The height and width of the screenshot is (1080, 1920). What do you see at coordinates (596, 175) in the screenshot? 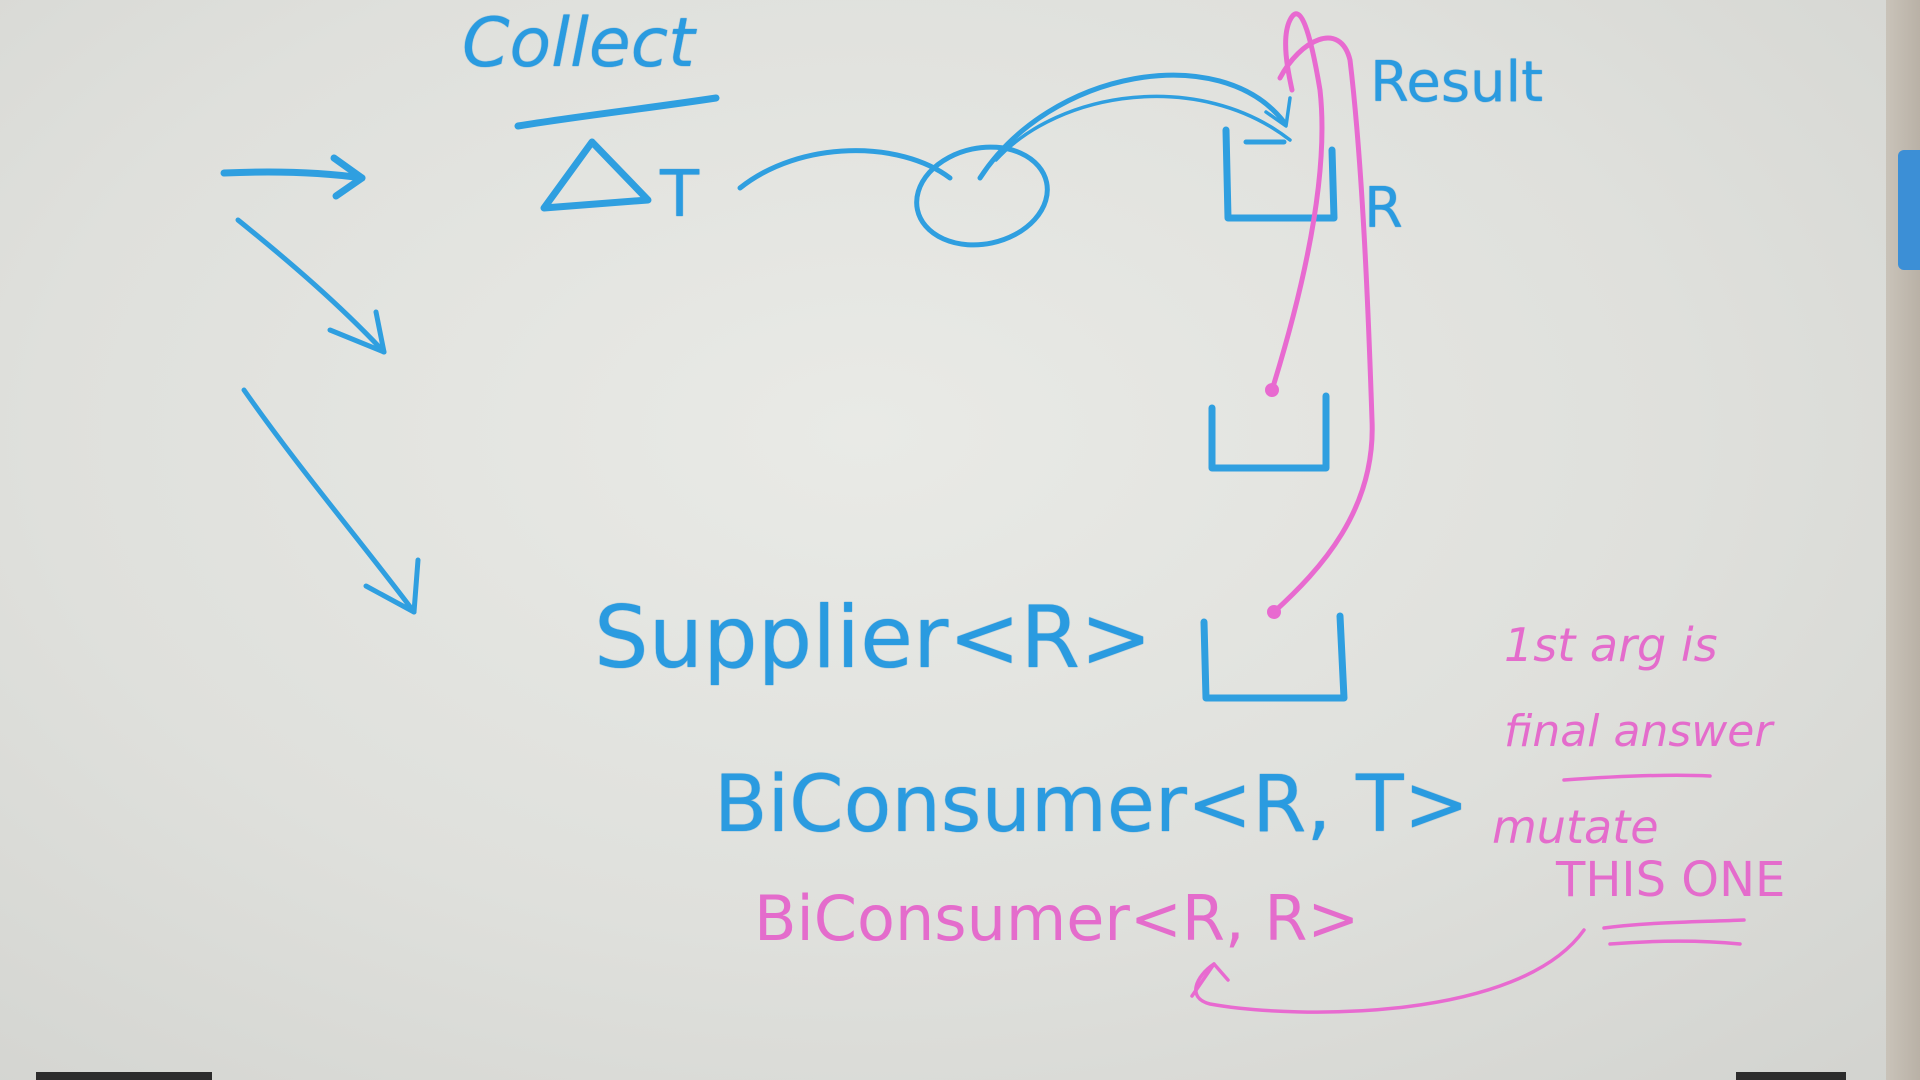
I see `triangle-icon` at bounding box center [596, 175].